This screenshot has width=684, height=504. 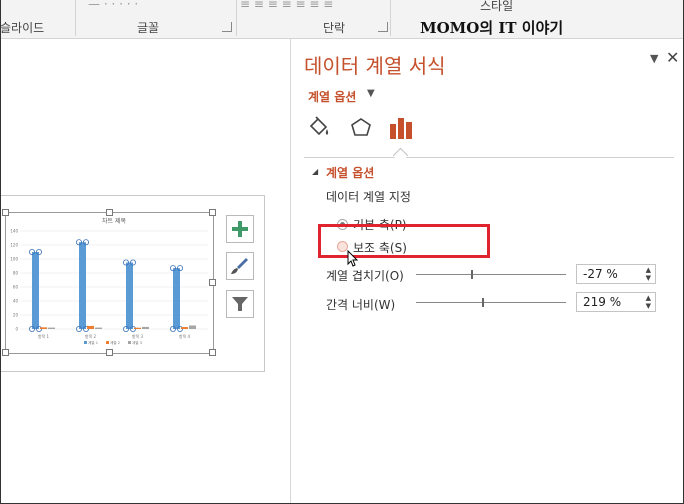 What do you see at coordinates (16, 301) in the screenshot?
I see `y-tick-label: 40` at bounding box center [16, 301].